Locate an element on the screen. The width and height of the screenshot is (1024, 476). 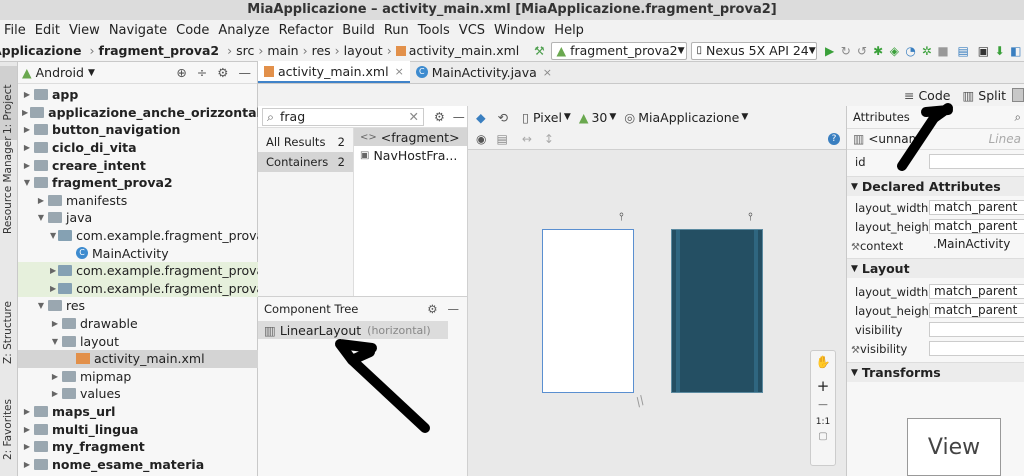
zoom-fit-icon: ▢ is located at coordinates (822, 436).